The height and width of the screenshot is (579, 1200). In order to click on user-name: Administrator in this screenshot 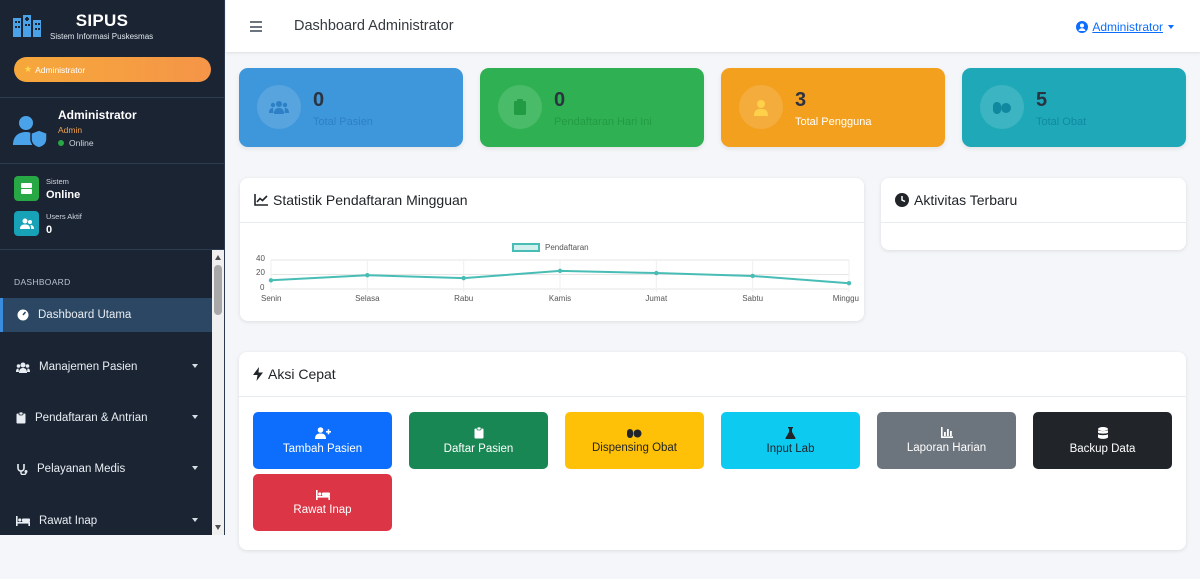, I will do `click(97, 115)`.